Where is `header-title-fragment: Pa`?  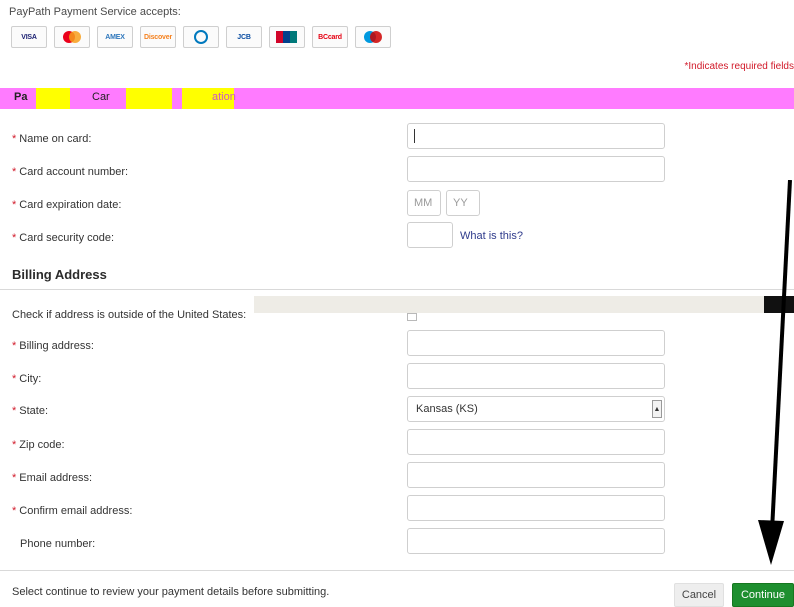 header-title-fragment: Pa is located at coordinates (21, 97).